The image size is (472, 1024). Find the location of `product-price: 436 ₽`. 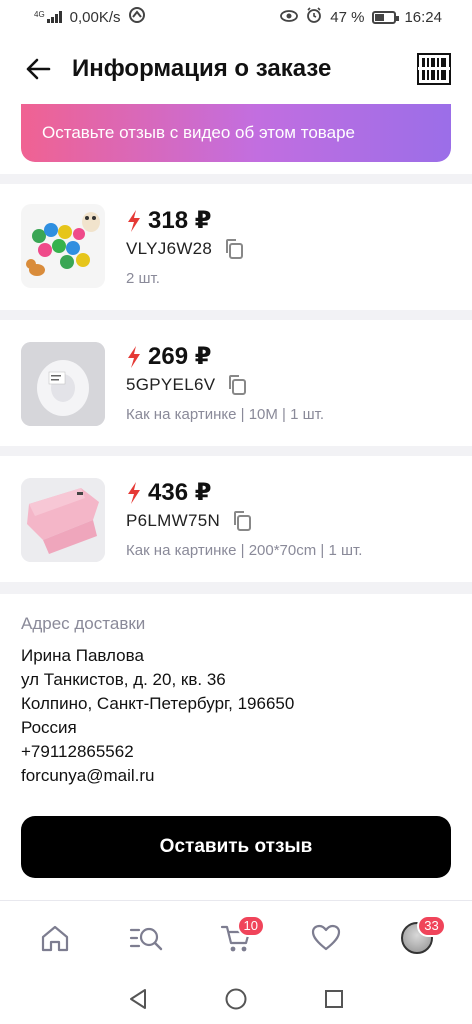

product-price: 436 ₽ is located at coordinates (180, 492).